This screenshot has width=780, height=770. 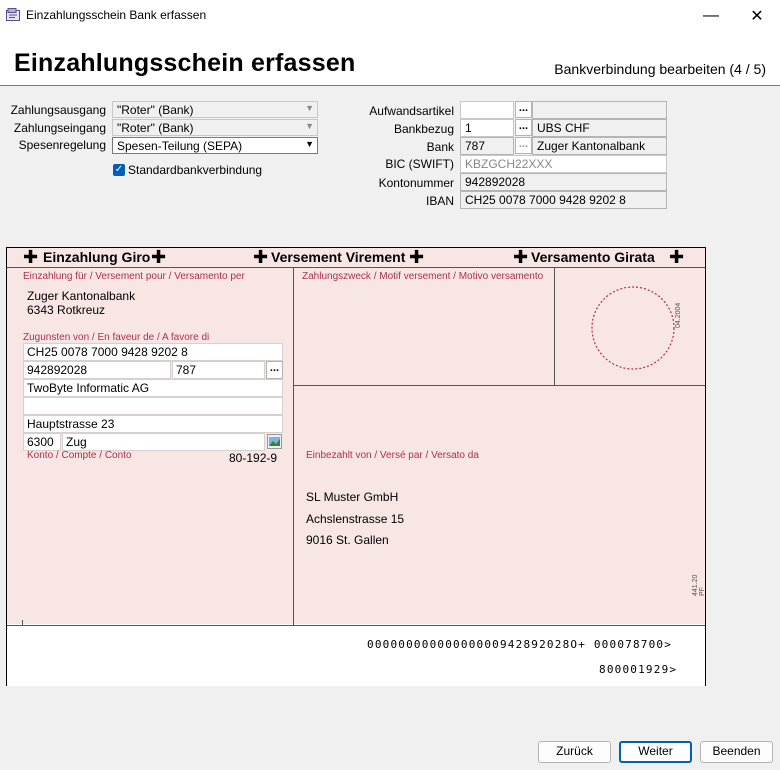 What do you see at coordinates (79, 455) in the screenshot?
I see `konto-label: Konto / Compte / Conto` at bounding box center [79, 455].